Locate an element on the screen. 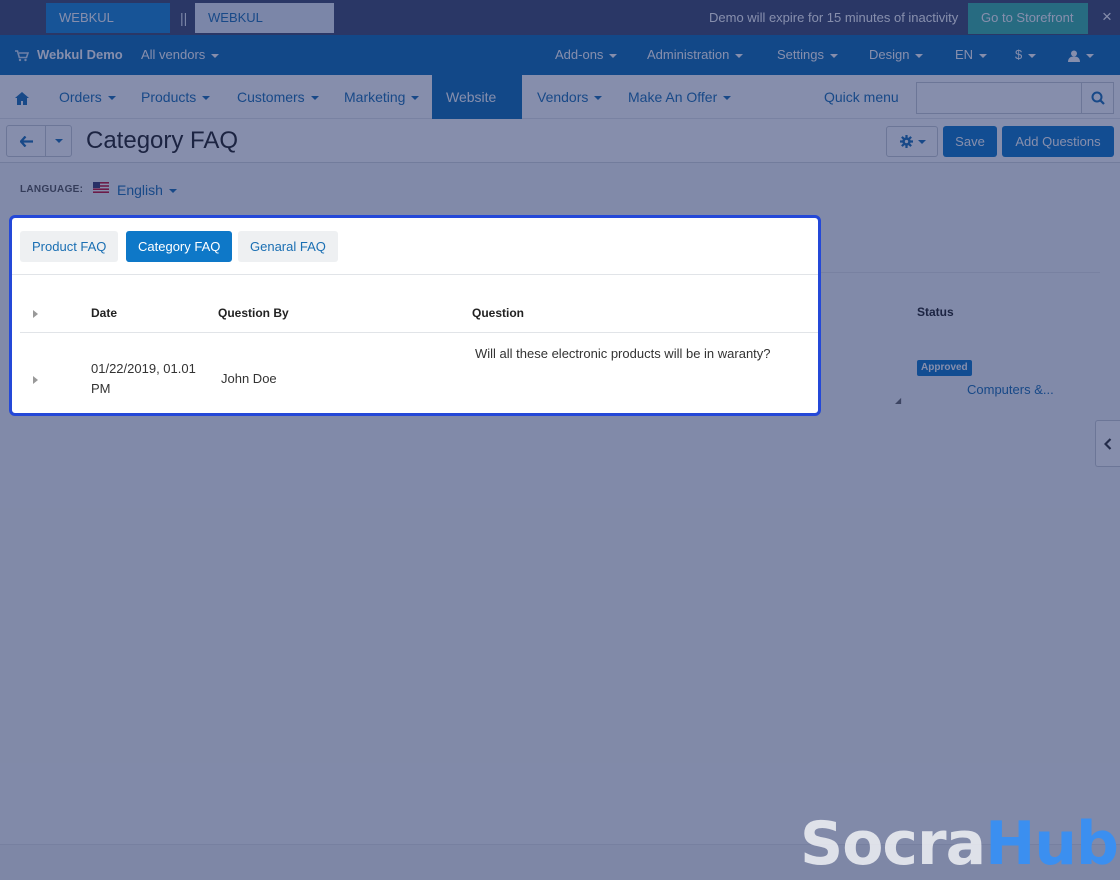 The image size is (1120, 880). search-button is located at coordinates (1097, 98).